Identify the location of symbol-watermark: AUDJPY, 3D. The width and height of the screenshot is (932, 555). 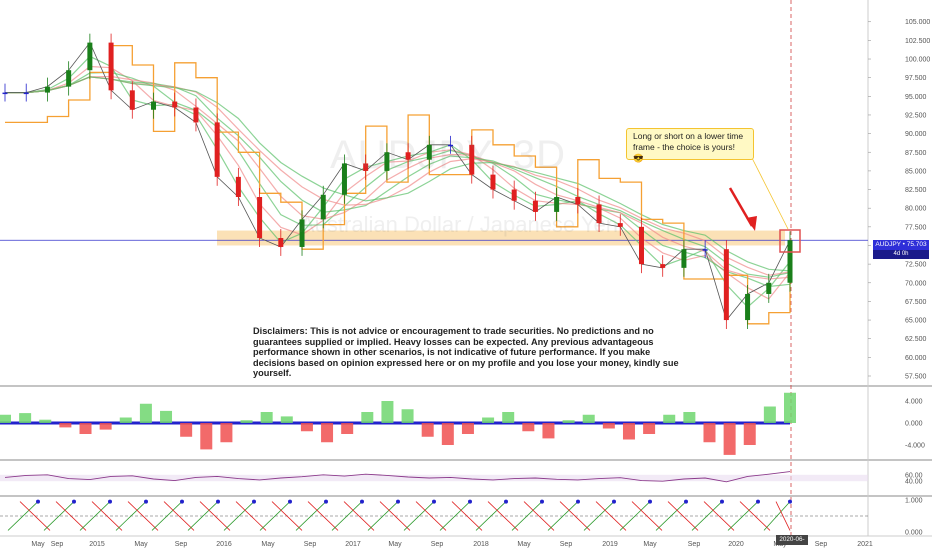
(448, 155).